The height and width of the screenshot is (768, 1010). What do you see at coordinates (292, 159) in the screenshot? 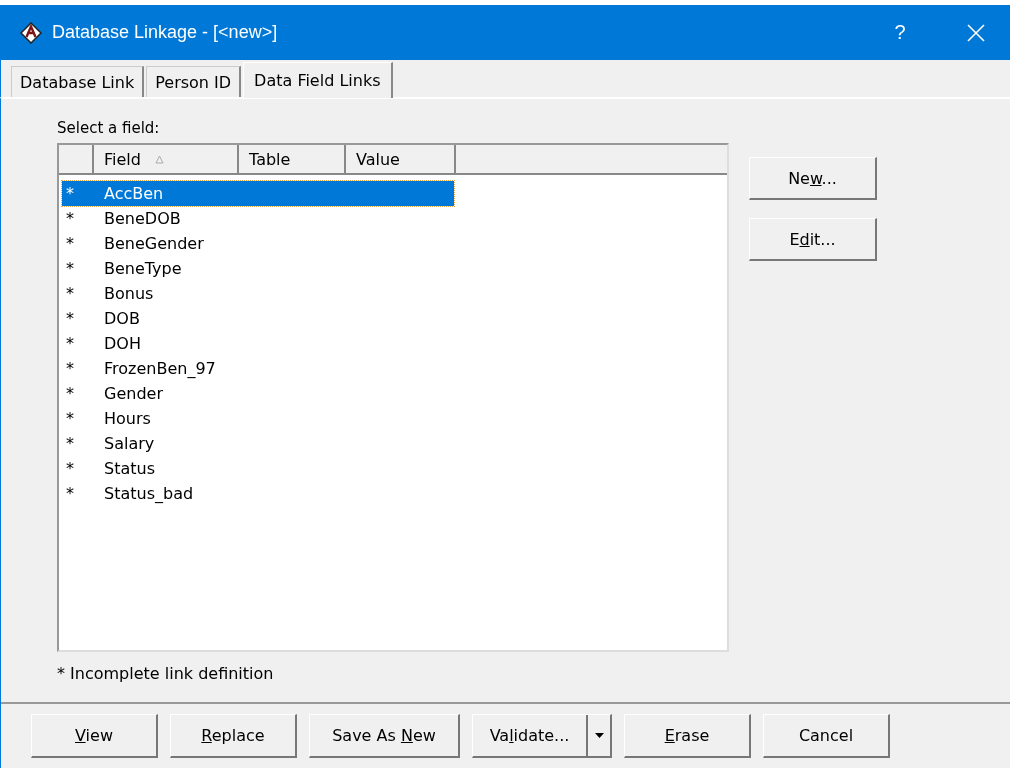
I see `column-header: Table` at bounding box center [292, 159].